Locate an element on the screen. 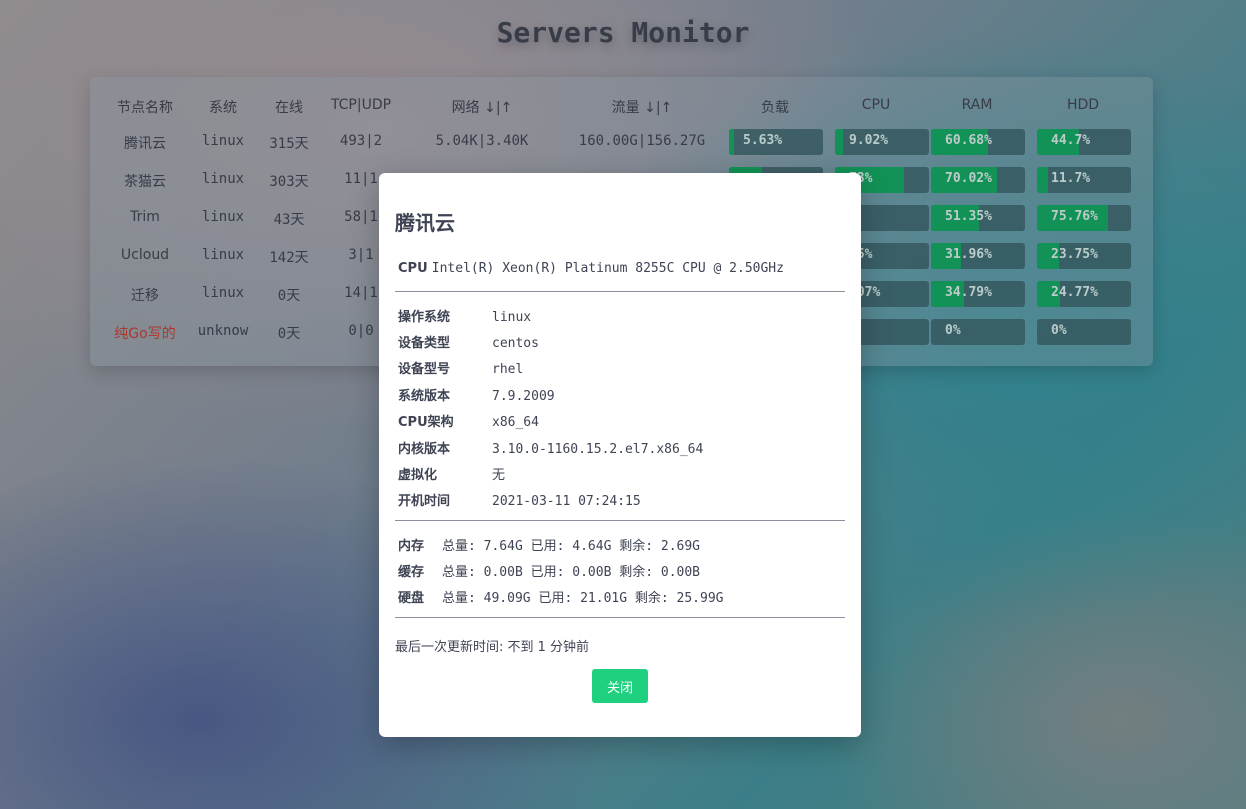 Image resolution: width=1246 pixels, height=809 pixels. detail-value: rhel is located at coordinates (508, 369).